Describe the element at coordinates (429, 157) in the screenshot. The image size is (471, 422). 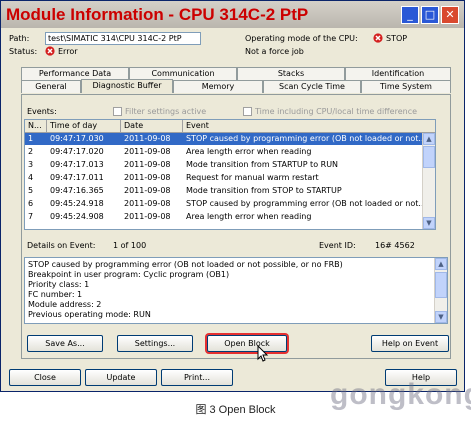
I see `scroll-thumb` at that location.